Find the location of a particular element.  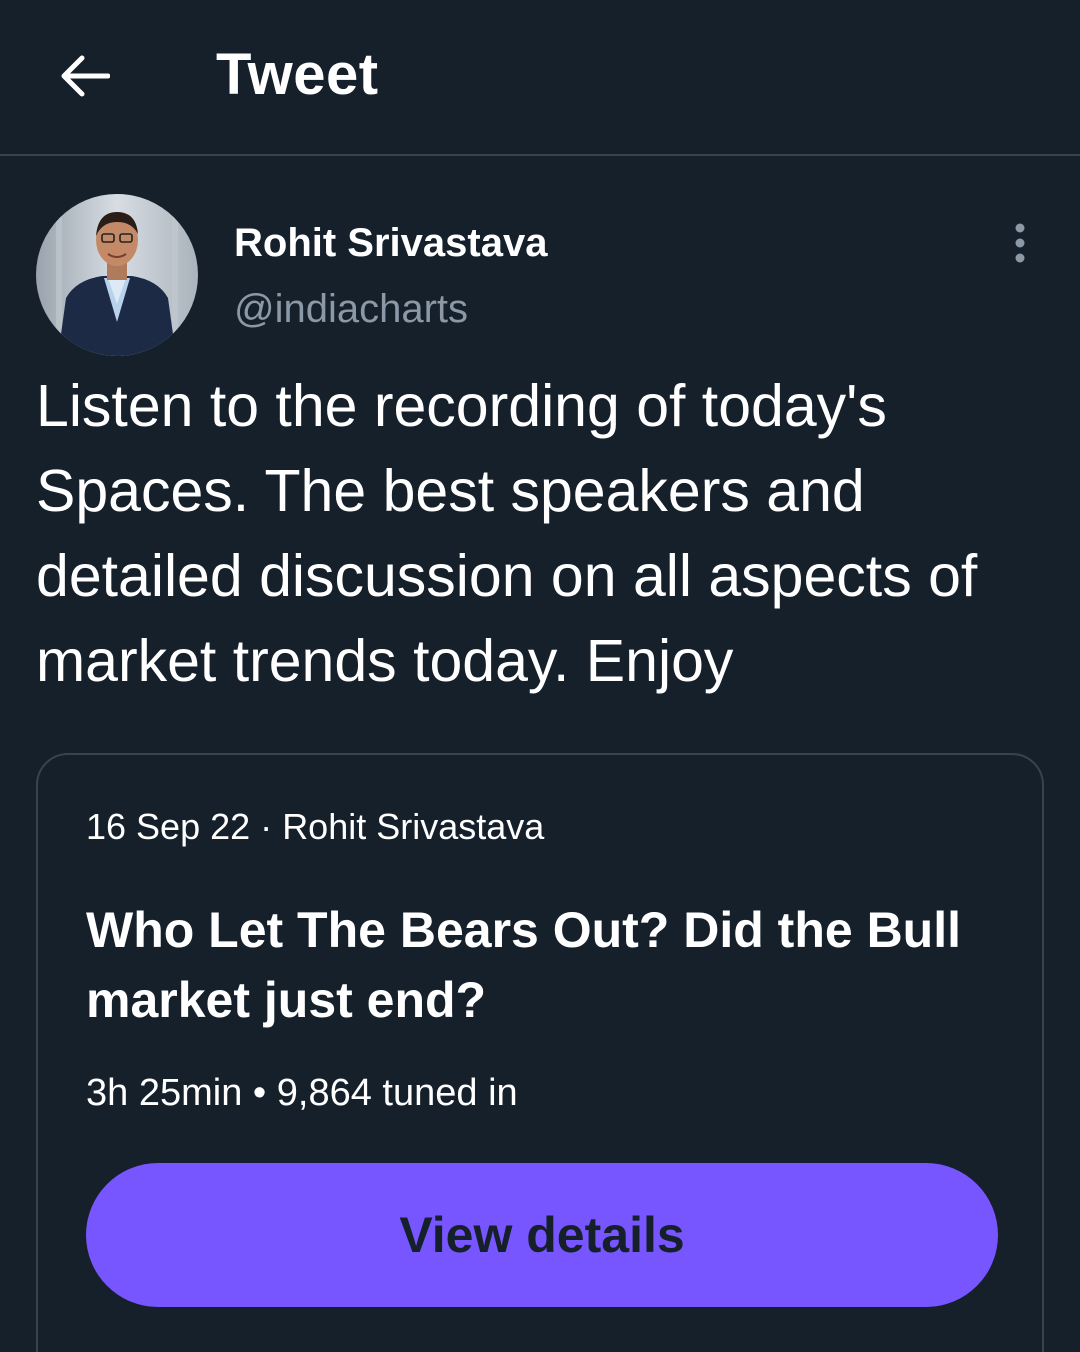

more-vertical-icon is located at coordinates (1020, 243).